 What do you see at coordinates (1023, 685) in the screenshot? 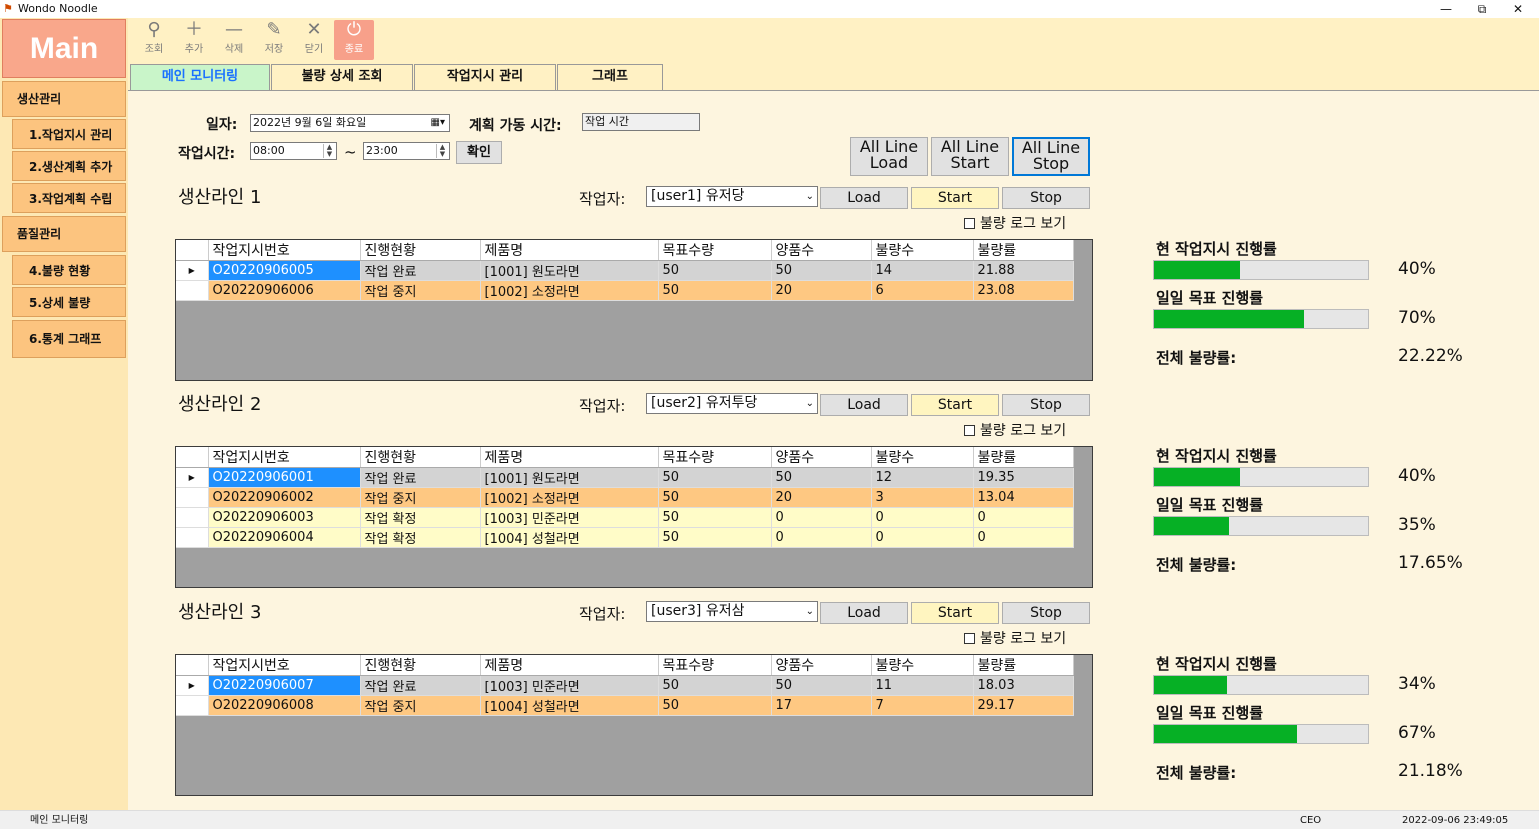
I see `table-cell: 18.03` at bounding box center [1023, 685].